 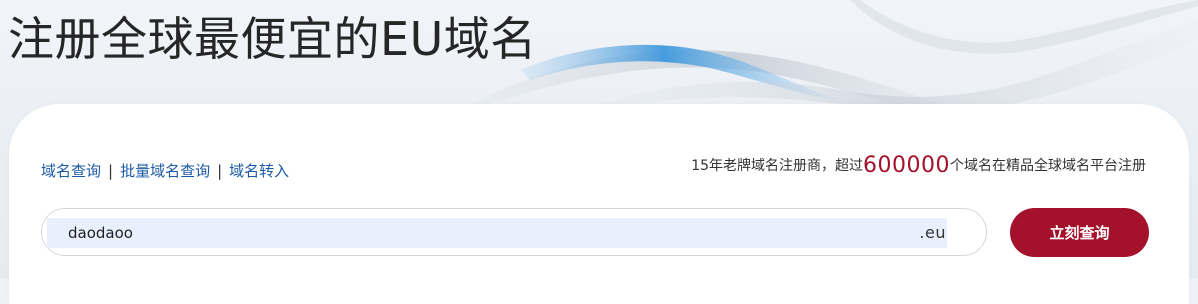 What do you see at coordinates (497, 233) in the screenshot?
I see `domain-search-input` at bounding box center [497, 233].